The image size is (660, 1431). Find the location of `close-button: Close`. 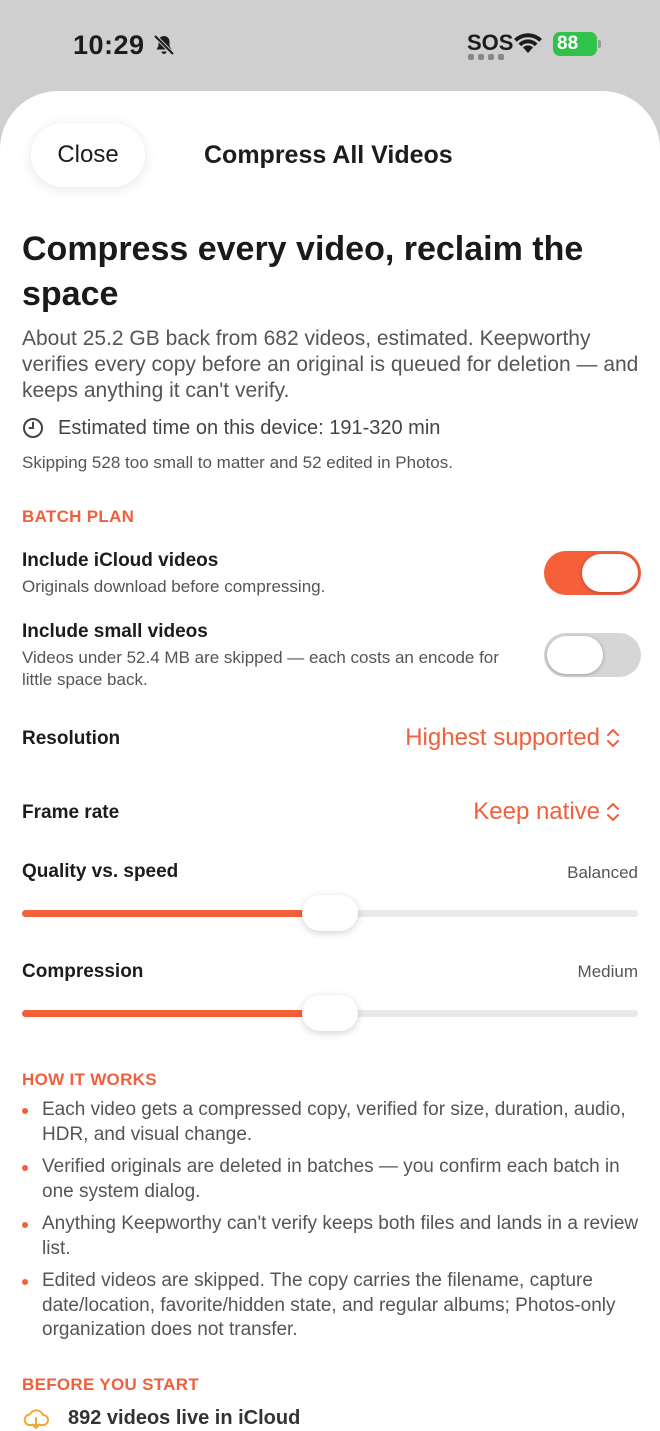

close-button: Close is located at coordinates (88, 155).